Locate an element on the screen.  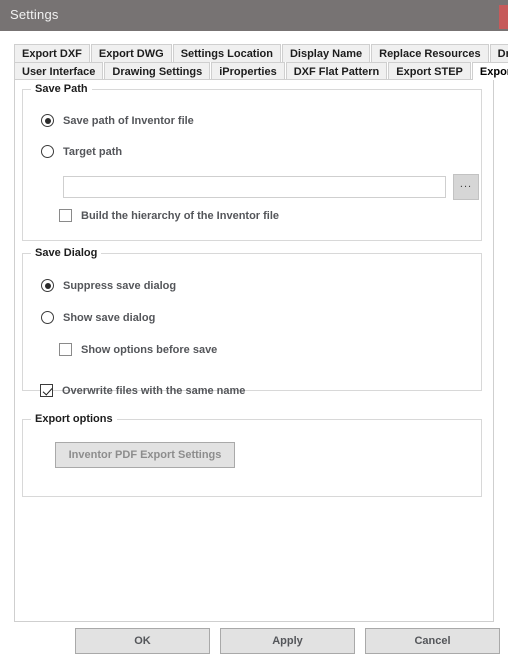
tab-iproperties: iProperties is located at coordinates (248, 71).